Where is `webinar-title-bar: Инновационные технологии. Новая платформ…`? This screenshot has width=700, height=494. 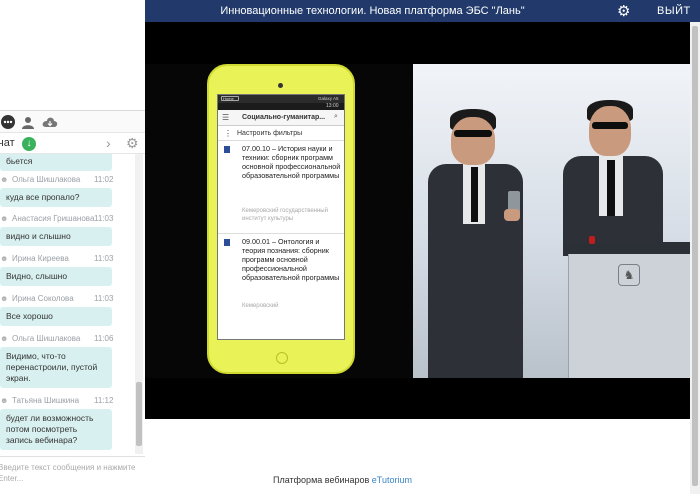
webinar-title-bar: Инновационные технологии. Новая платформ… is located at coordinates (422, 11).